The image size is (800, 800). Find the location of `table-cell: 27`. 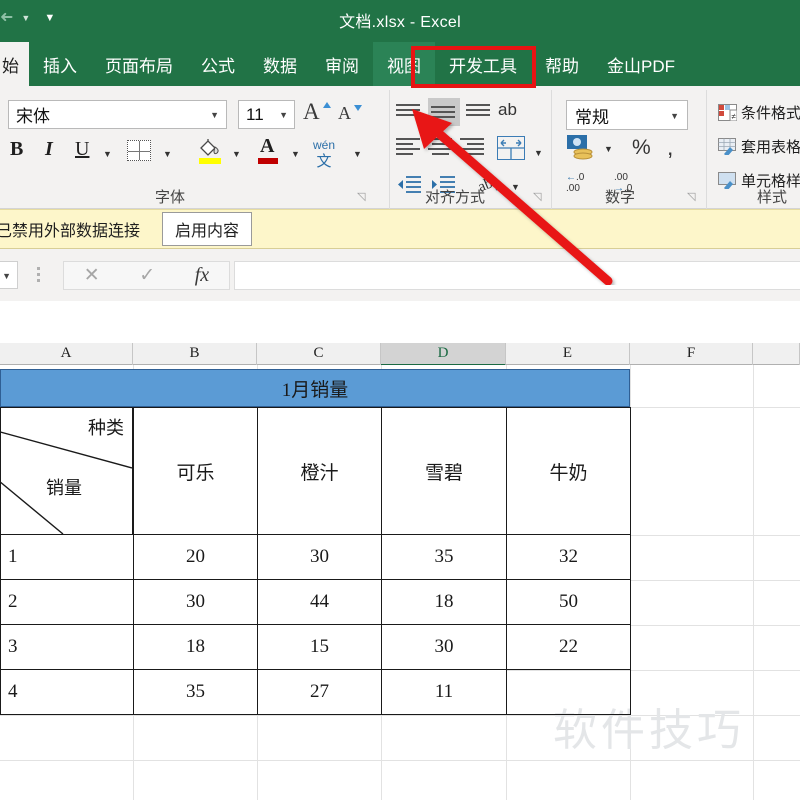

table-cell: 27 is located at coordinates (319, 692).